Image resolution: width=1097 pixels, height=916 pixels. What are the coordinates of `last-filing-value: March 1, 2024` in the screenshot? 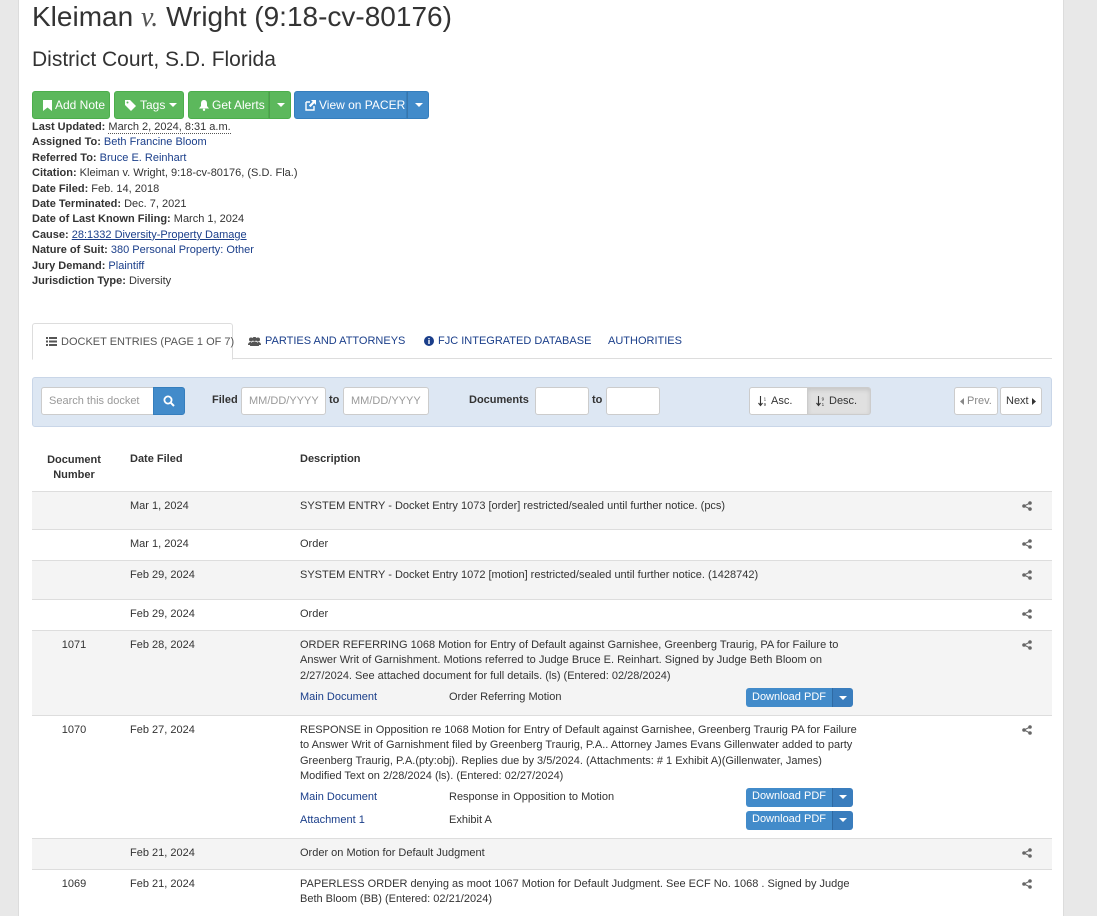 It's located at (209, 219).